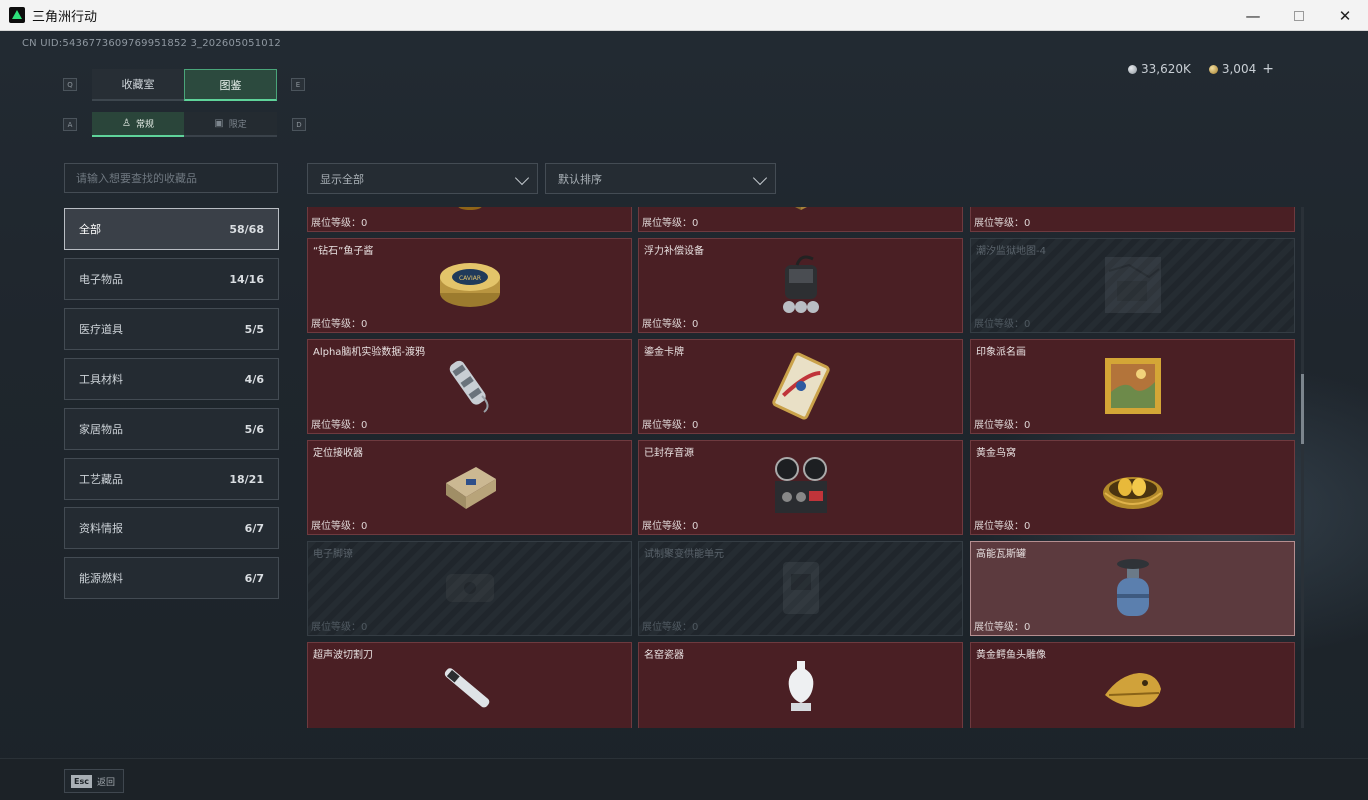 The image size is (1368, 800). What do you see at coordinates (101, 379) in the screenshot?
I see `category-label: 工具材料` at bounding box center [101, 379].